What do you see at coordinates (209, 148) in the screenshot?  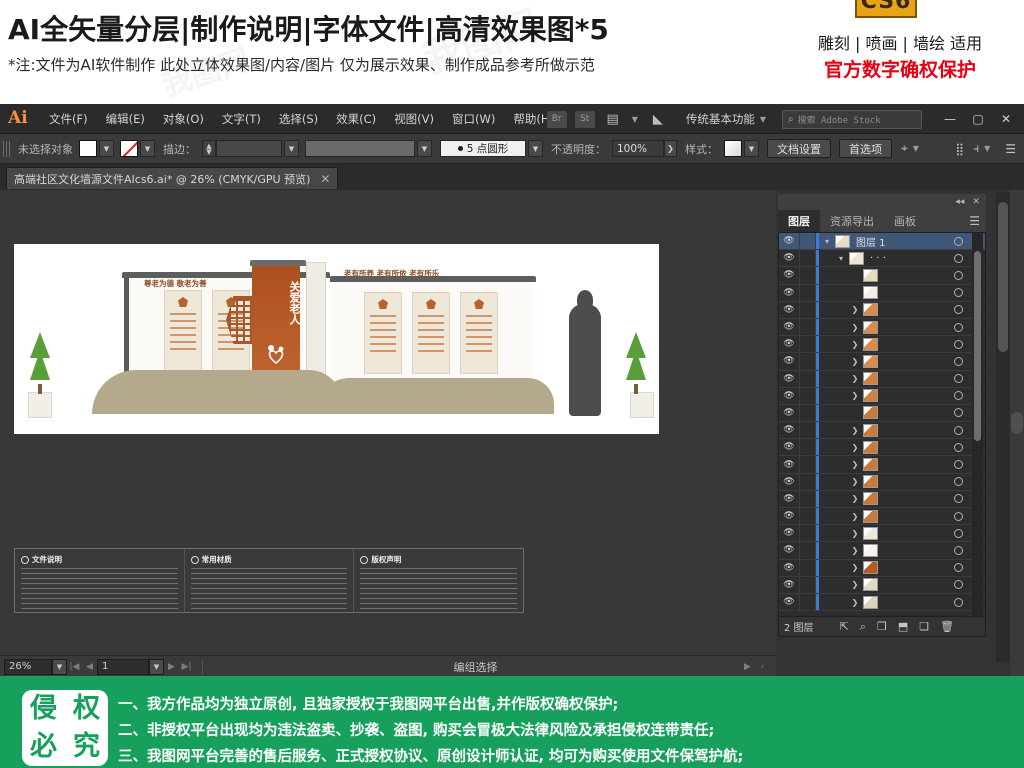 I see `stroke-weight-stepper: ▲ ▼` at bounding box center [209, 148].